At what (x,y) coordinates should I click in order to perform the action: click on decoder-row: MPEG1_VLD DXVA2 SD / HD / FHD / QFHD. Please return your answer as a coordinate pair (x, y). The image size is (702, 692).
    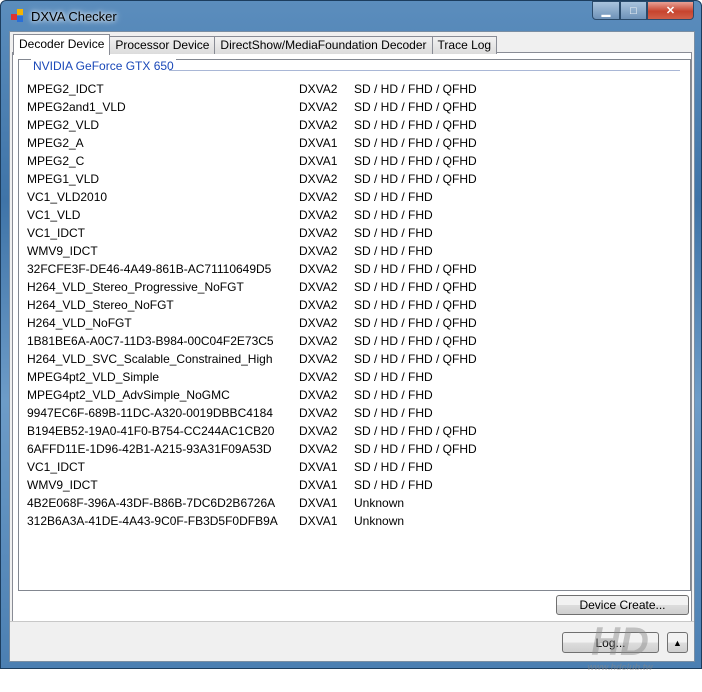
    Looking at the image, I should click on (357, 181).